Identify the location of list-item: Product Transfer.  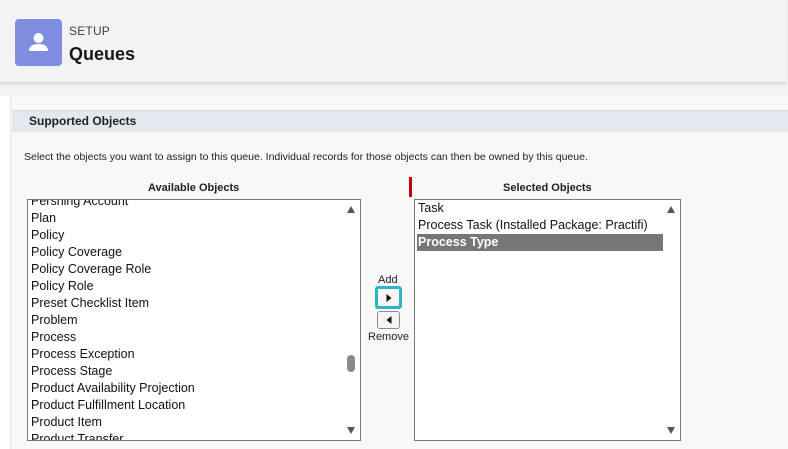
(76, 435).